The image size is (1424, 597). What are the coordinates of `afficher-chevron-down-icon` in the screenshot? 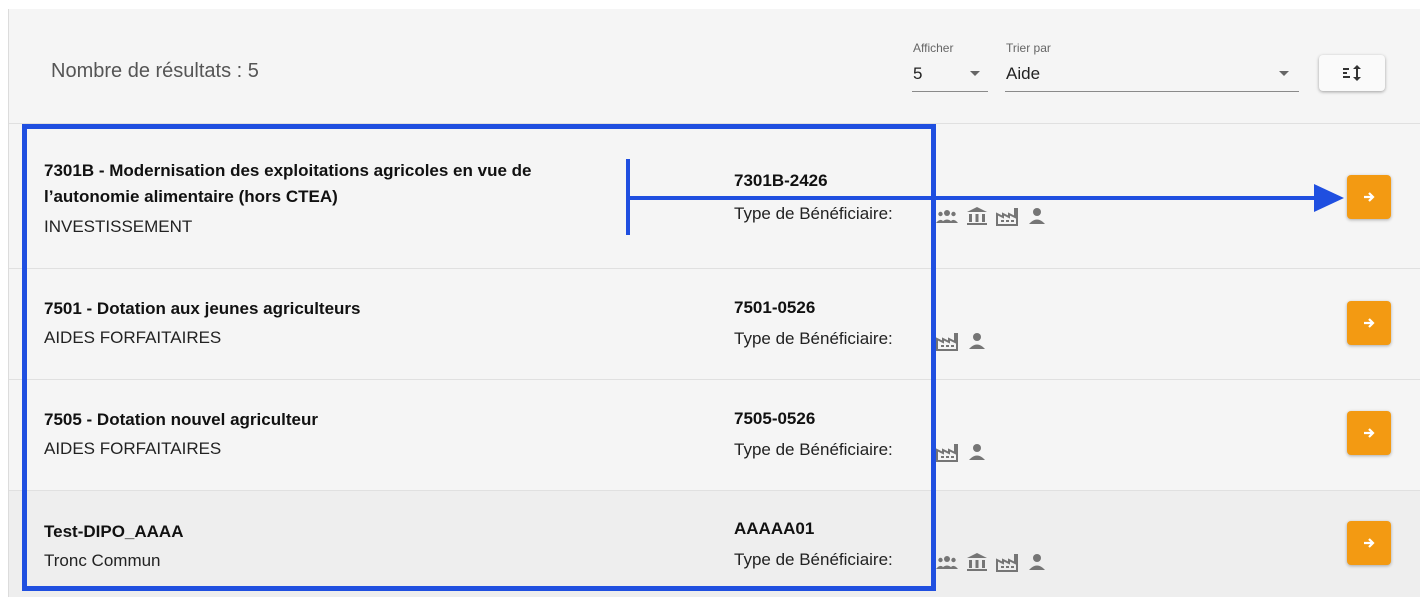 It's located at (975, 73).